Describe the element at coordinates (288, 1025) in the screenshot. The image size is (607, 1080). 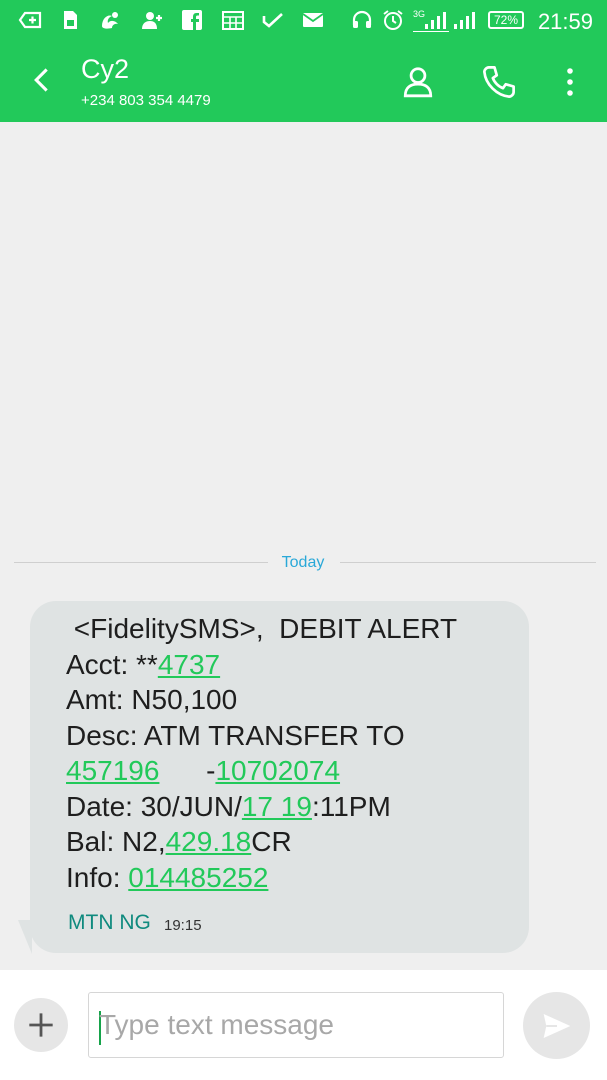
I see `message-input` at that location.